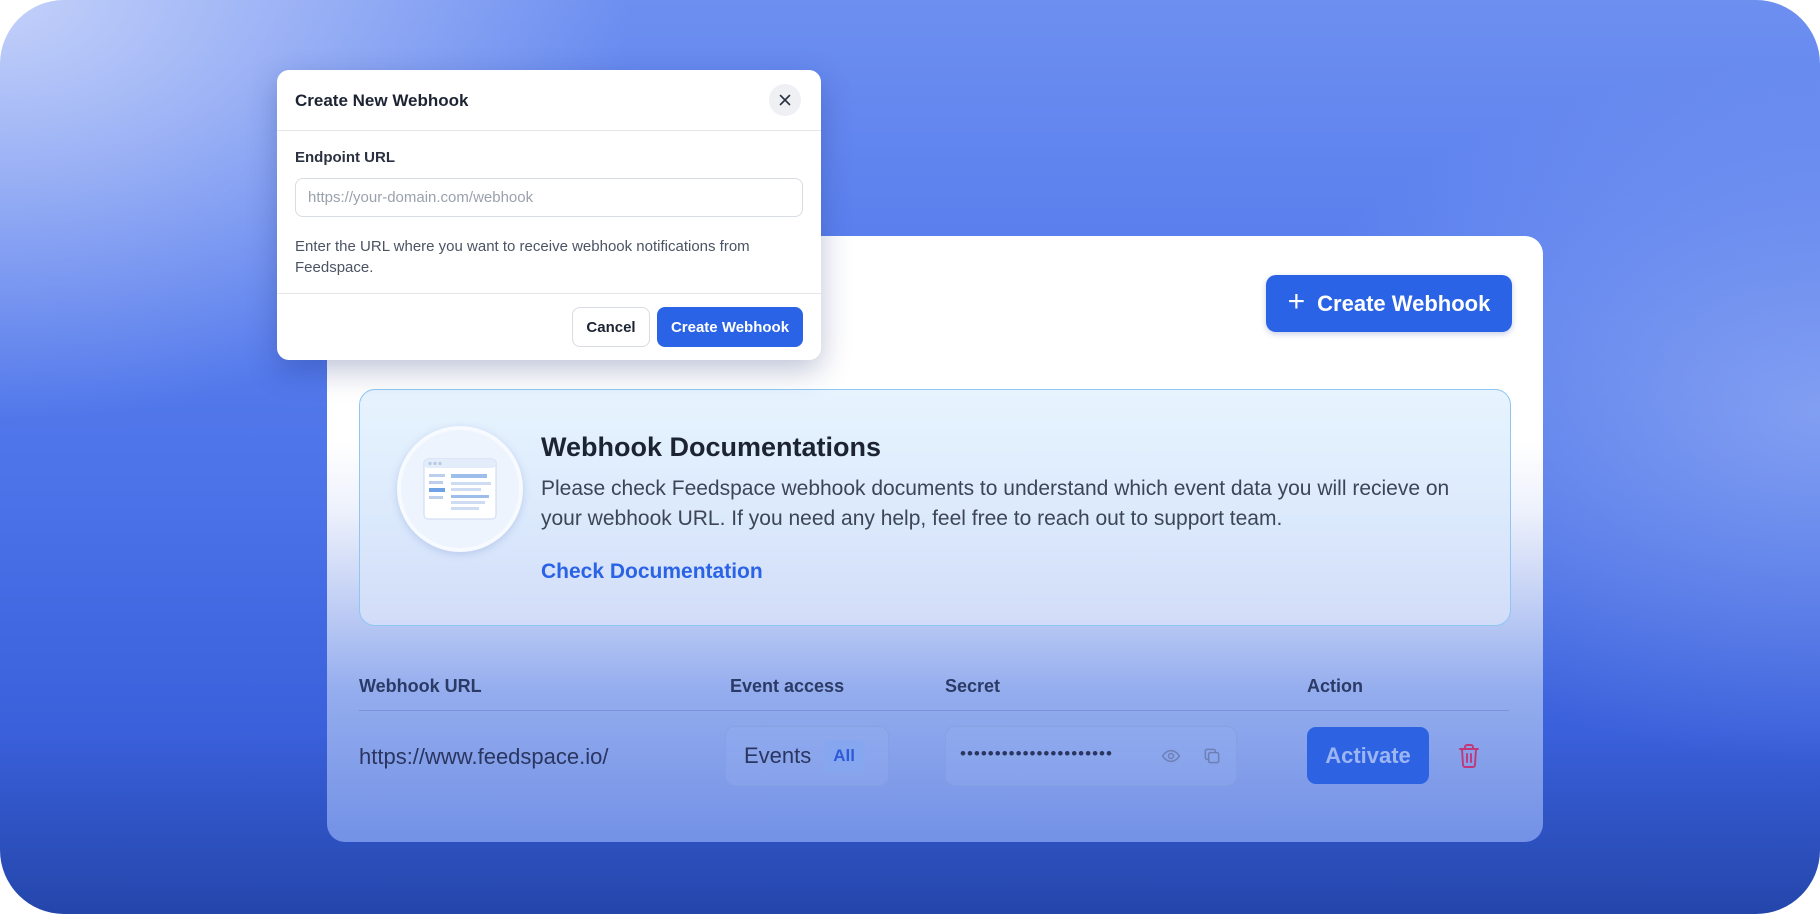  I want to click on create-webhook-button: + Create Webhook, so click(1389, 303).